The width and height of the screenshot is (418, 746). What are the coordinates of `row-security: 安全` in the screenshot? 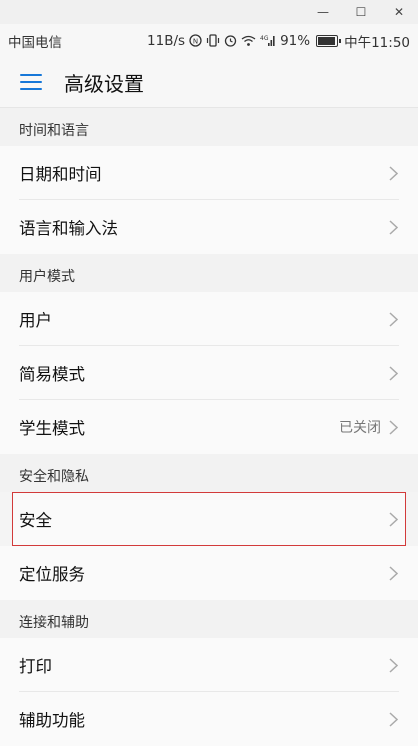 It's located at (209, 519).